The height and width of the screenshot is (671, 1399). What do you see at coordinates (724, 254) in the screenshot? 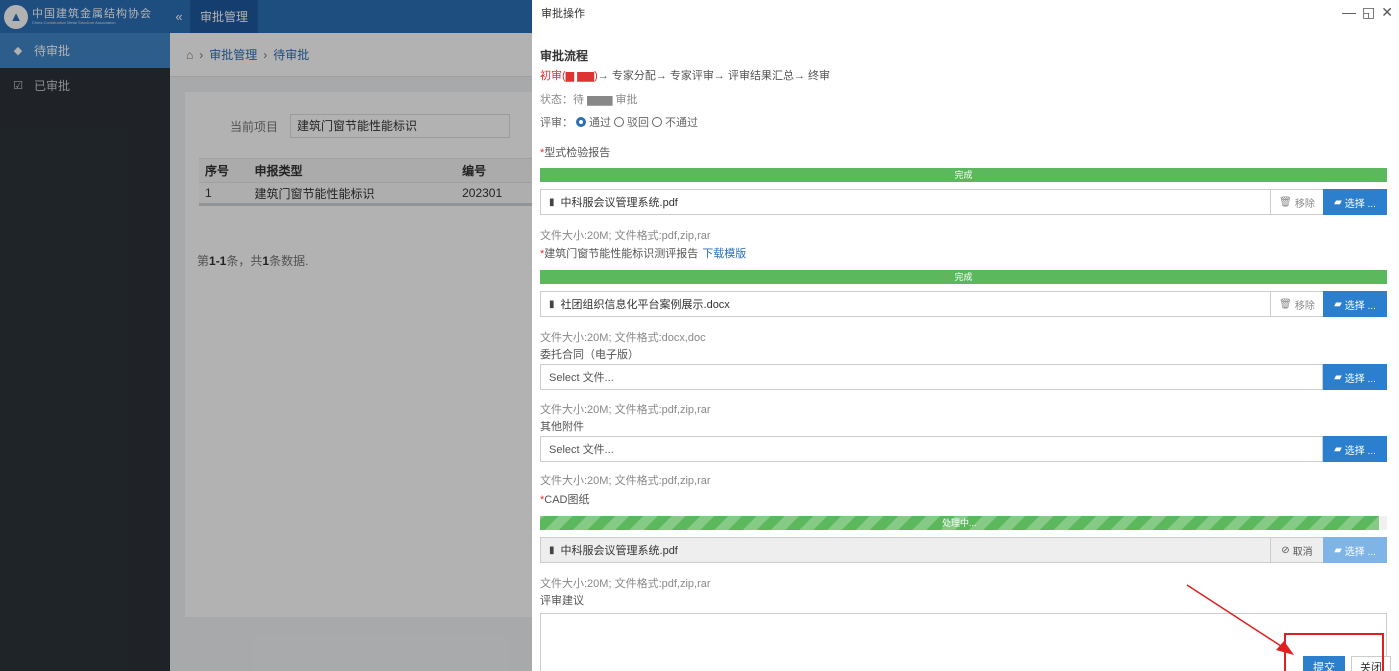
I see `download-template-link: 下载模版` at bounding box center [724, 254].